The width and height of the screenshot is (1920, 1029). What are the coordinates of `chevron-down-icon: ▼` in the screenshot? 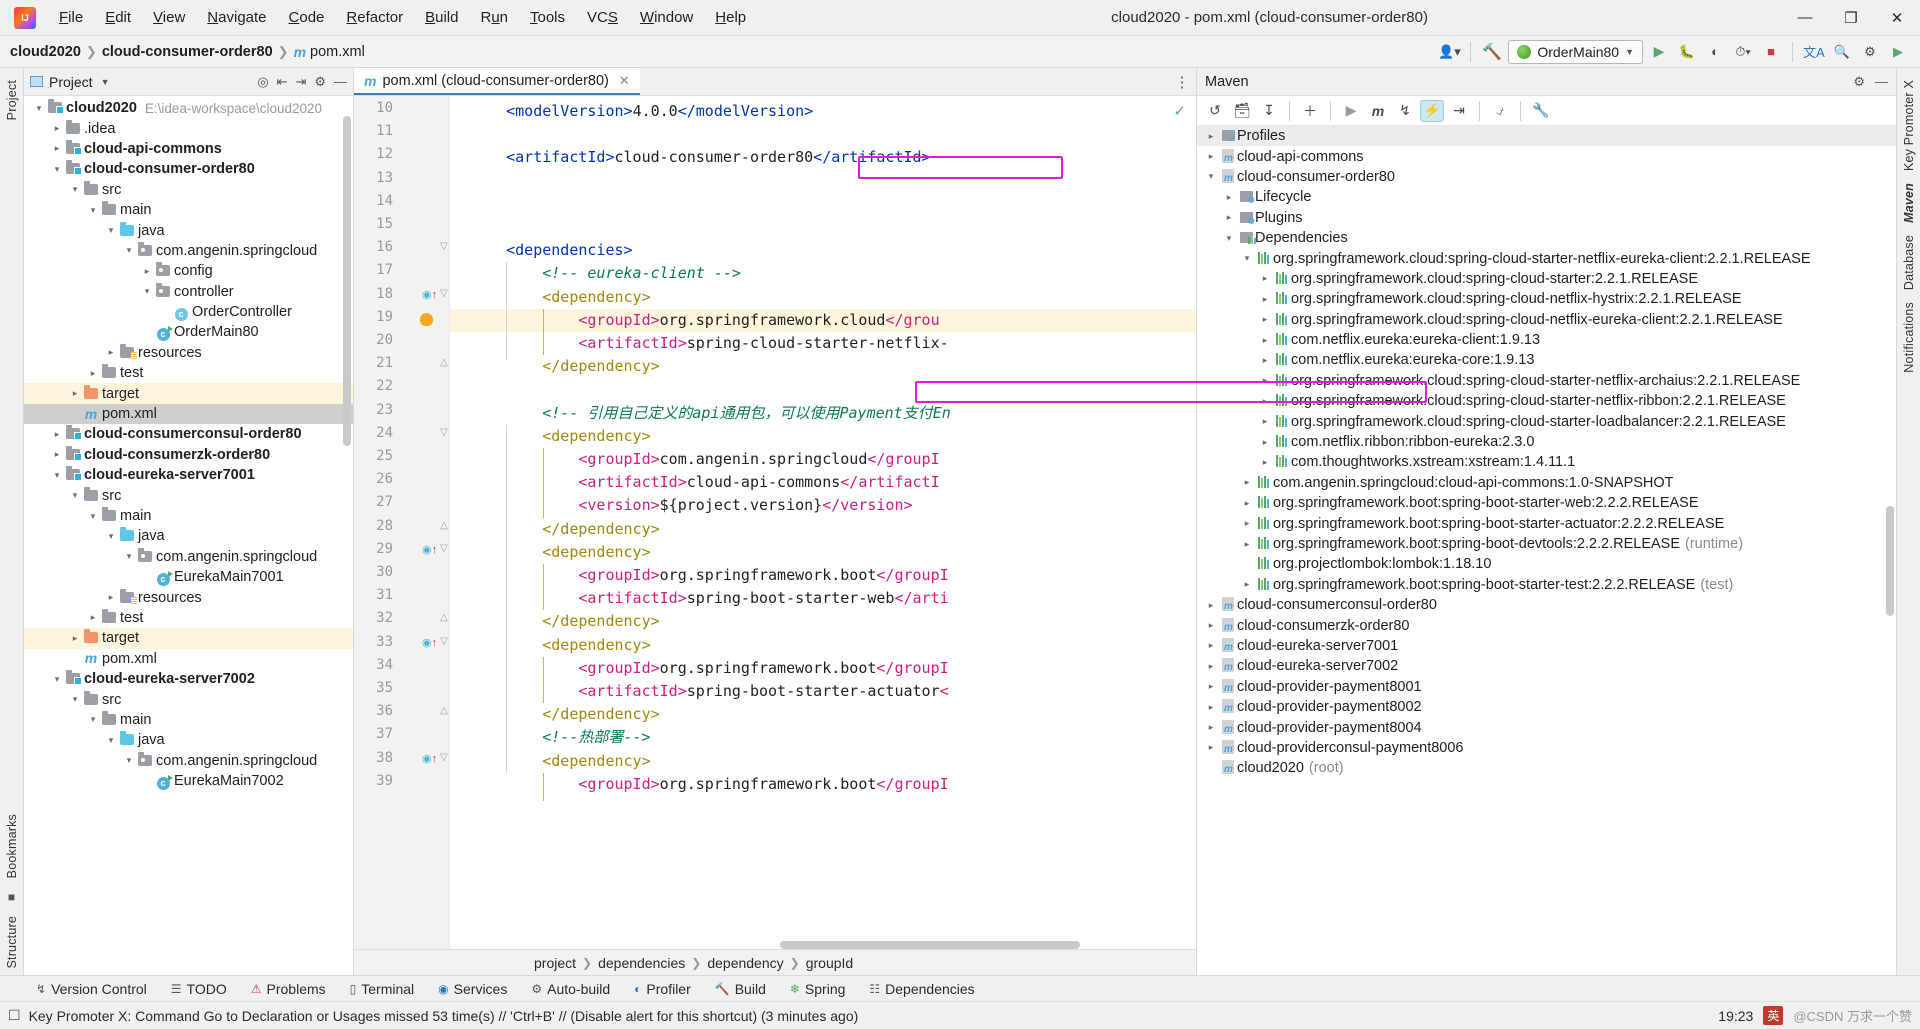 It's located at (105, 82).